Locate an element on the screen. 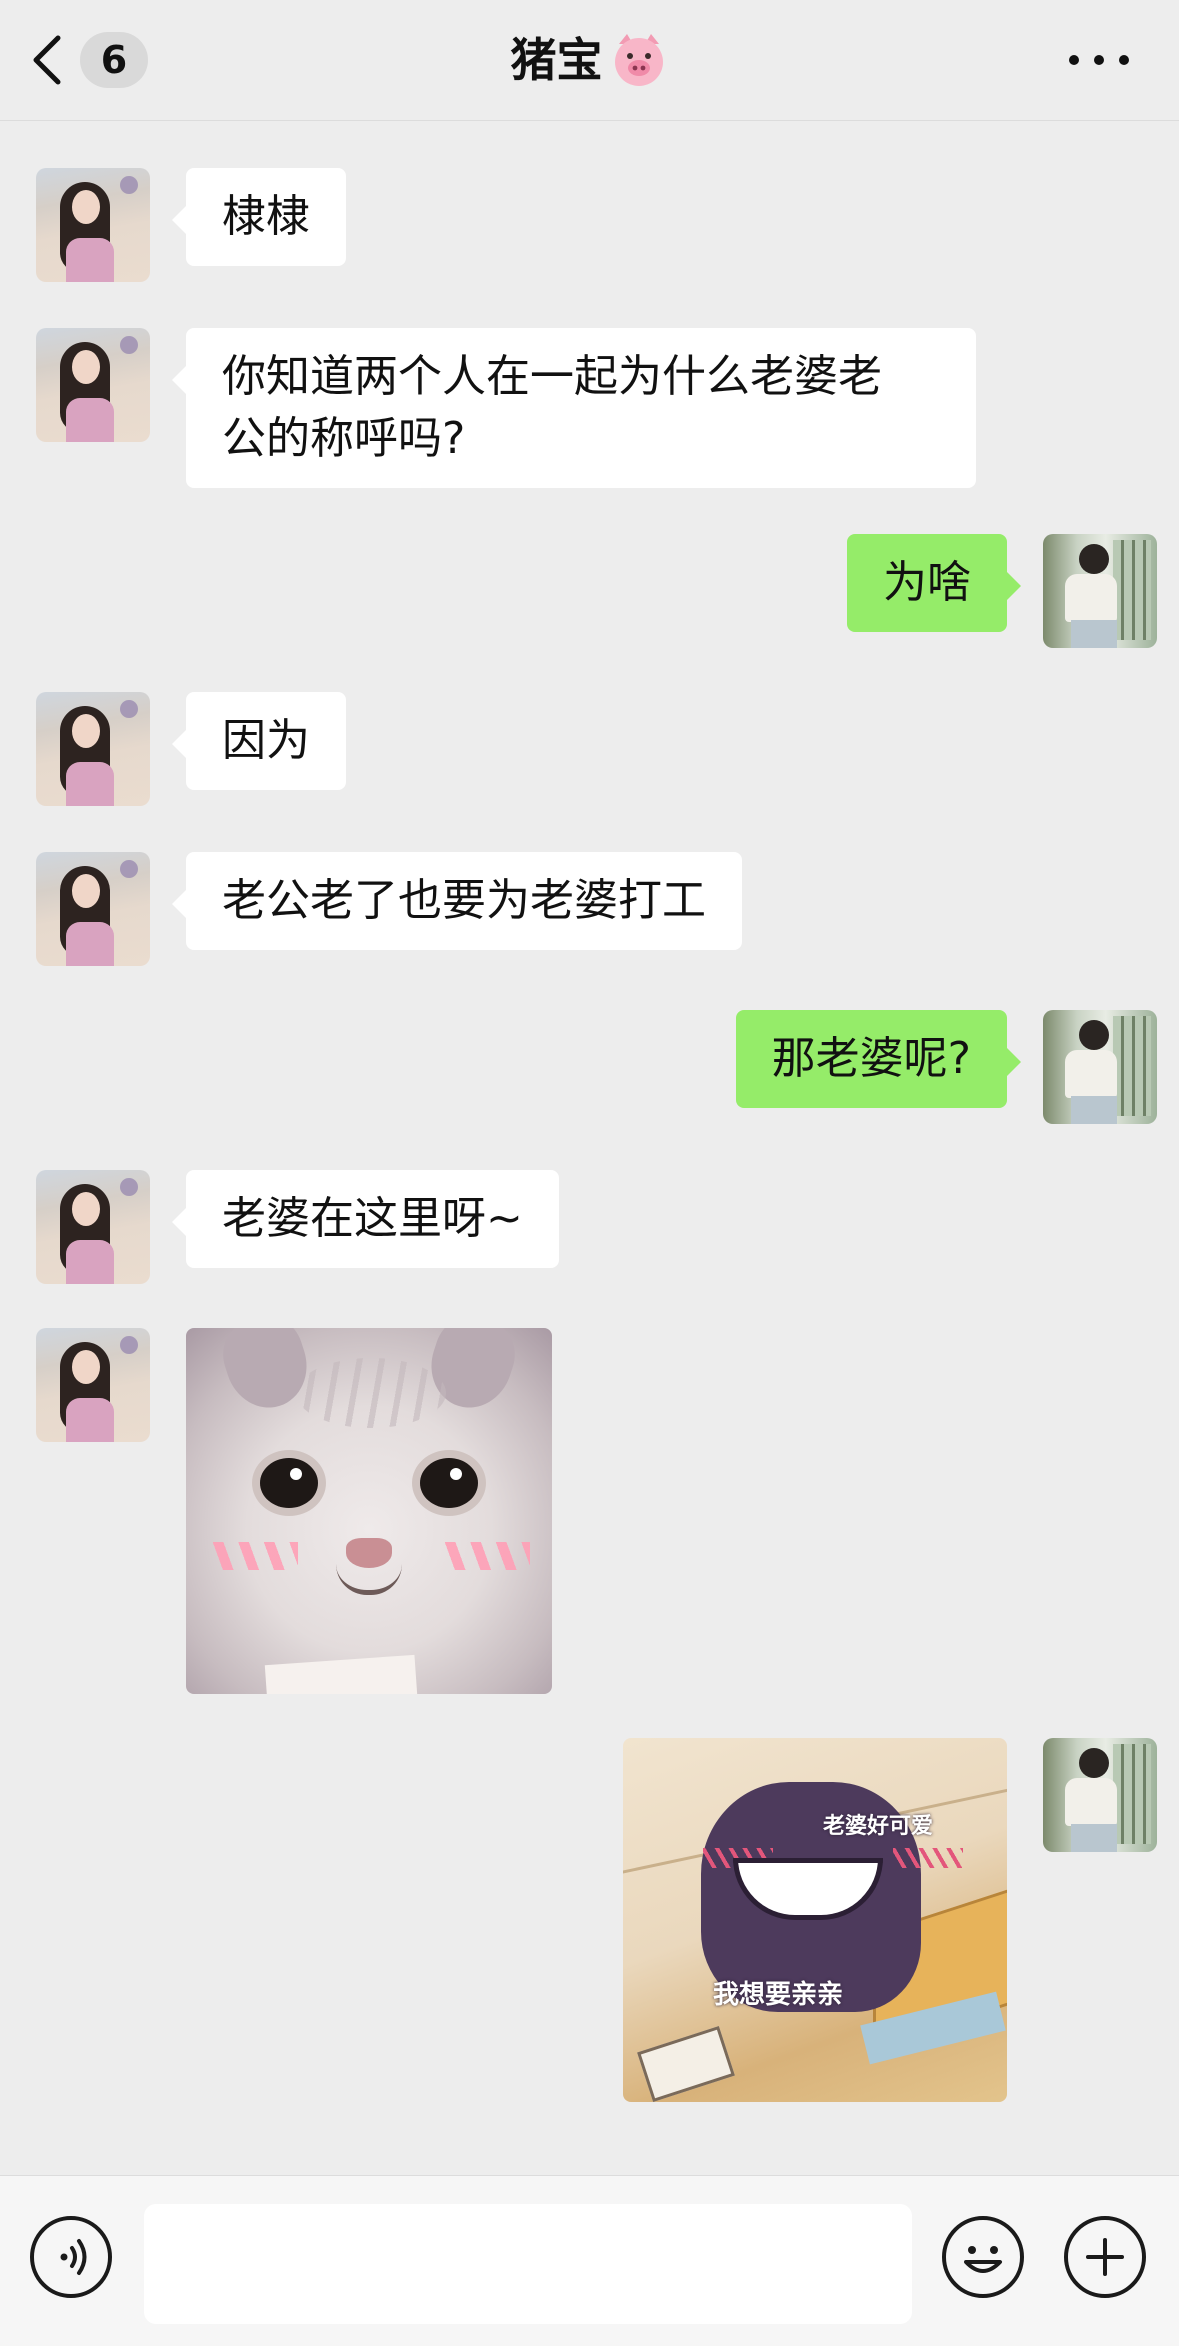  outgoing-message-bubble: 那老婆呢? is located at coordinates (878, 1059).